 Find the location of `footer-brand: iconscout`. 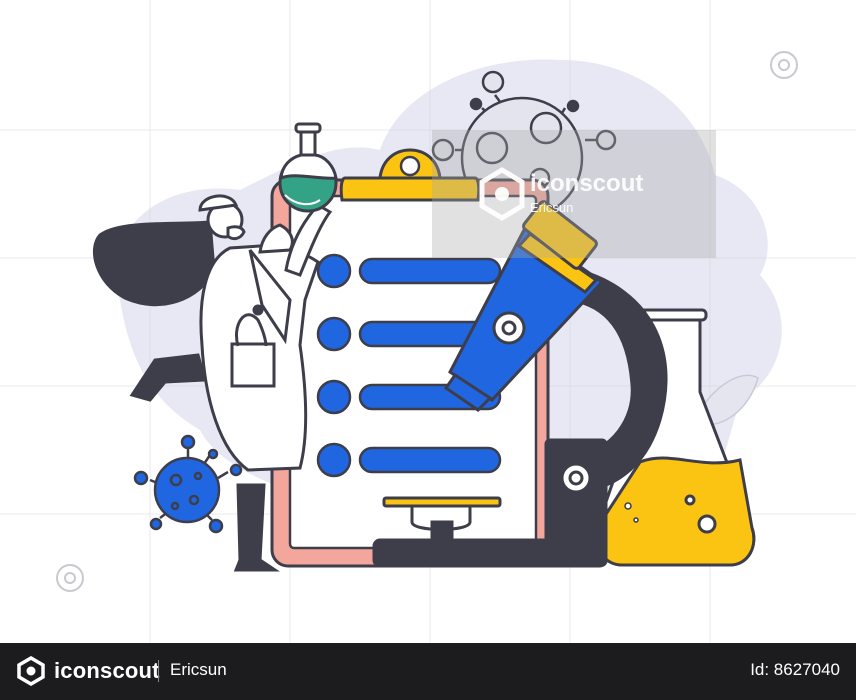

footer-brand: iconscout is located at coordinates (88, 671).